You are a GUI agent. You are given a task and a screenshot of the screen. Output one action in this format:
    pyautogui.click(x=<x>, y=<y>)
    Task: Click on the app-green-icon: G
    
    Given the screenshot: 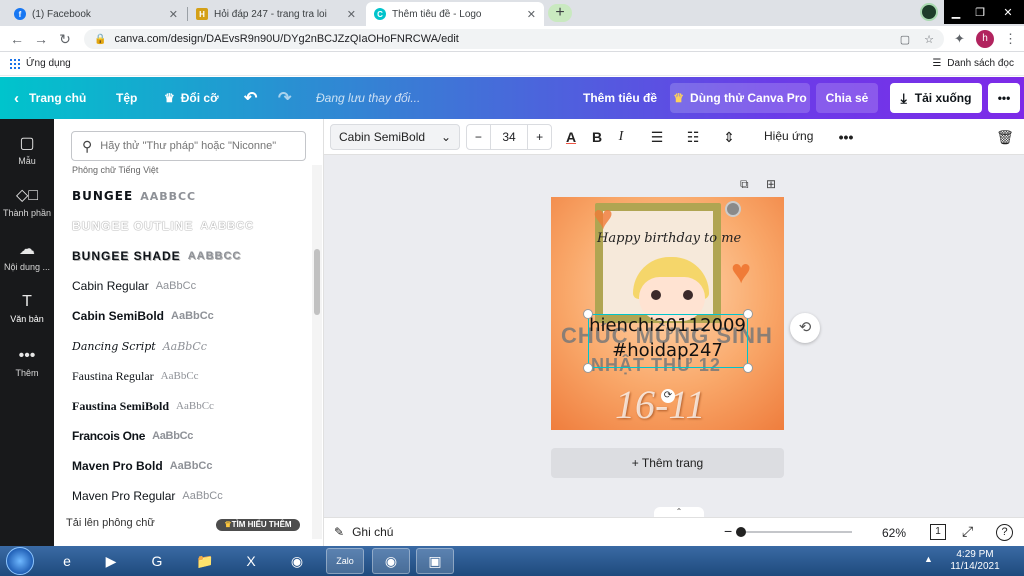 What is the action you would take?
    pyautogui.click(x=157, y=561)
    